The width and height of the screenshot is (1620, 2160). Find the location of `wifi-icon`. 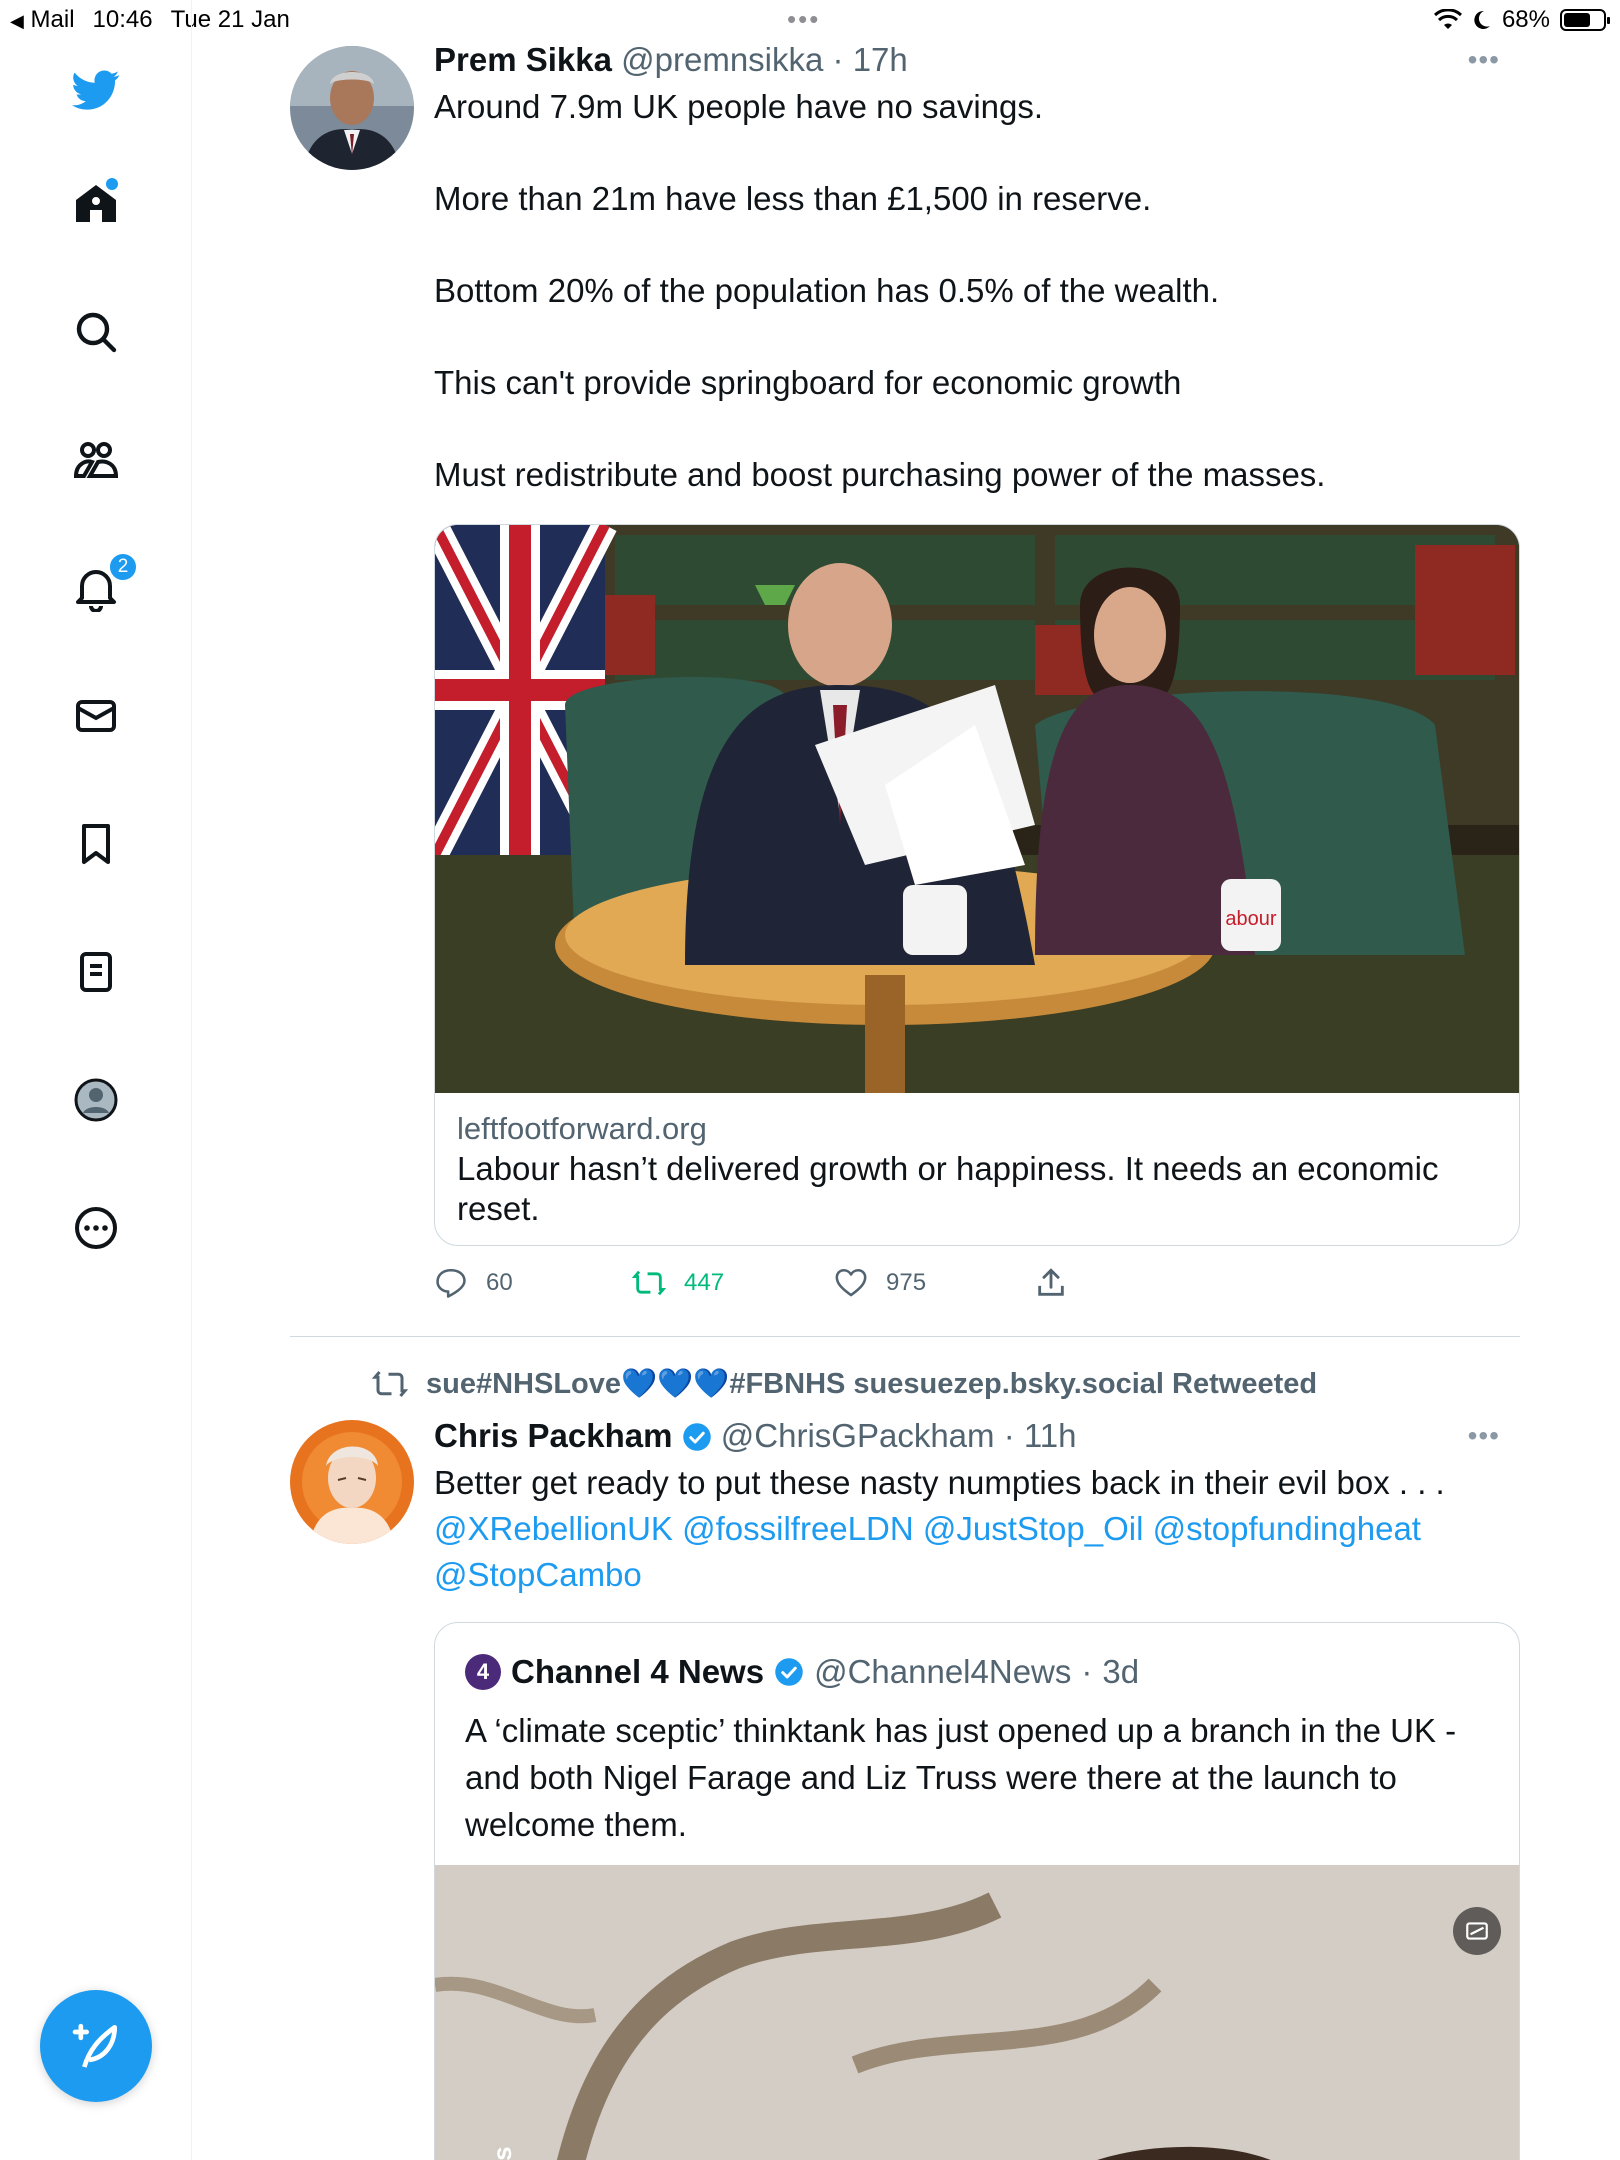

wifi-icon is located at coordinates (1447, 19).